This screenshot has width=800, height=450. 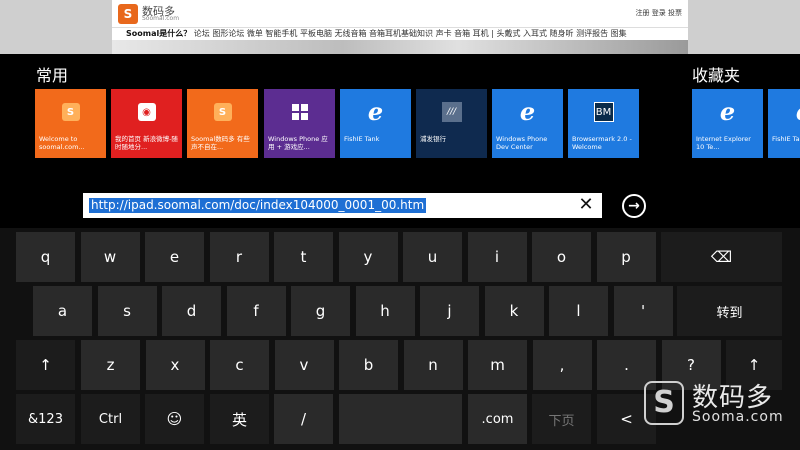 I want to click on clear-icon: ✕, so click(x=586, y=205).